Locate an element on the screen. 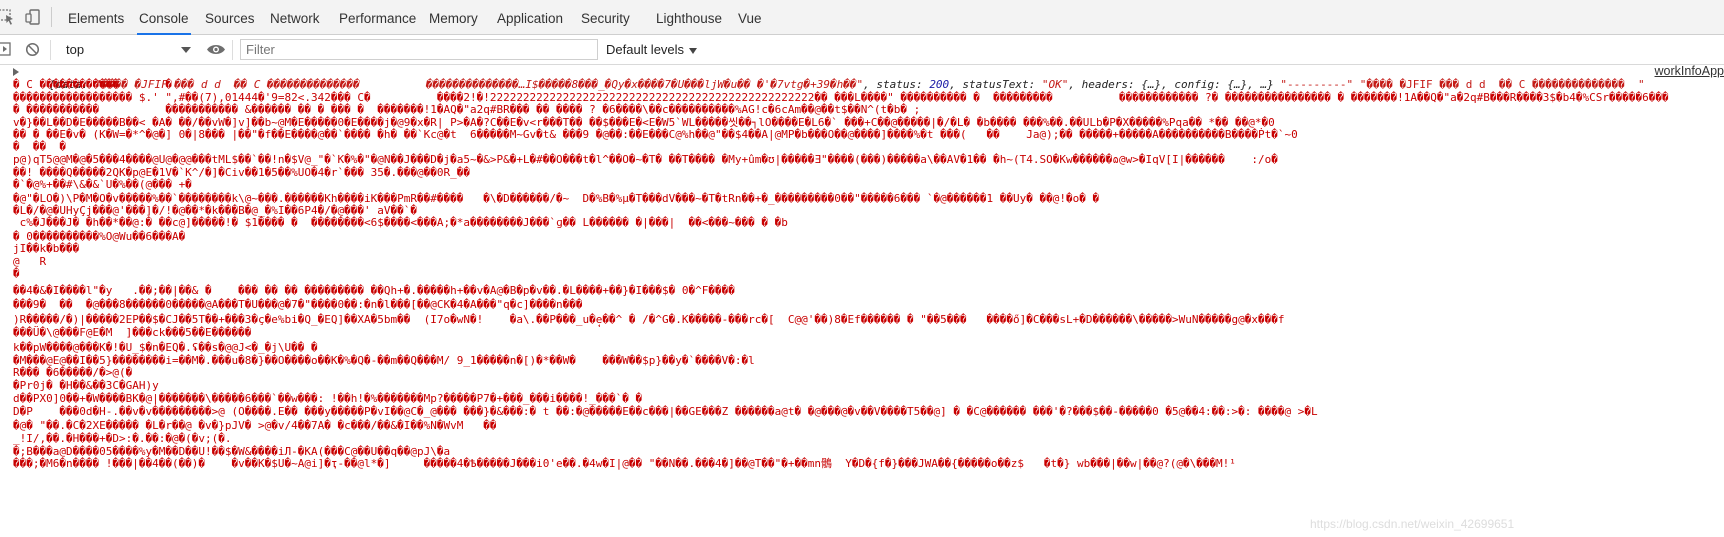 The width and height of the screenshot is (1724, 537). tab-sources: Sources is located at coordinates (230, 17).